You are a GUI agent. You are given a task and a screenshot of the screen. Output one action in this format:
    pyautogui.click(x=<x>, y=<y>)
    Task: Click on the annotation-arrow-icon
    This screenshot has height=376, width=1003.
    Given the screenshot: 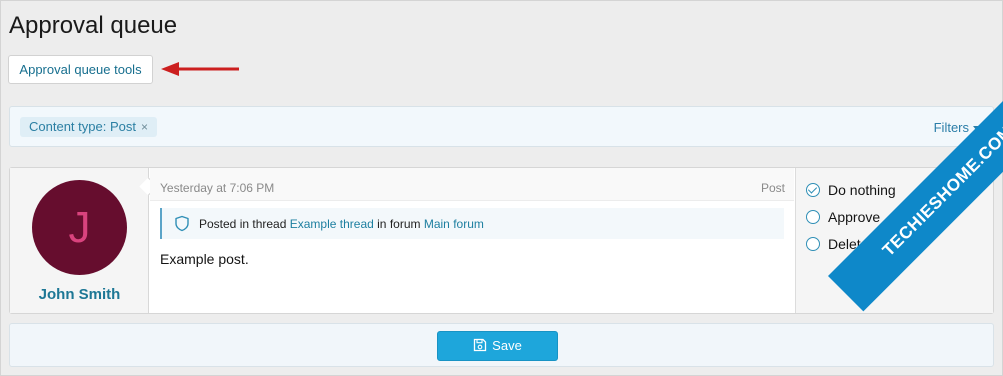 What is the action you would take?
    pyautogui.click(x=200, y=69)
    